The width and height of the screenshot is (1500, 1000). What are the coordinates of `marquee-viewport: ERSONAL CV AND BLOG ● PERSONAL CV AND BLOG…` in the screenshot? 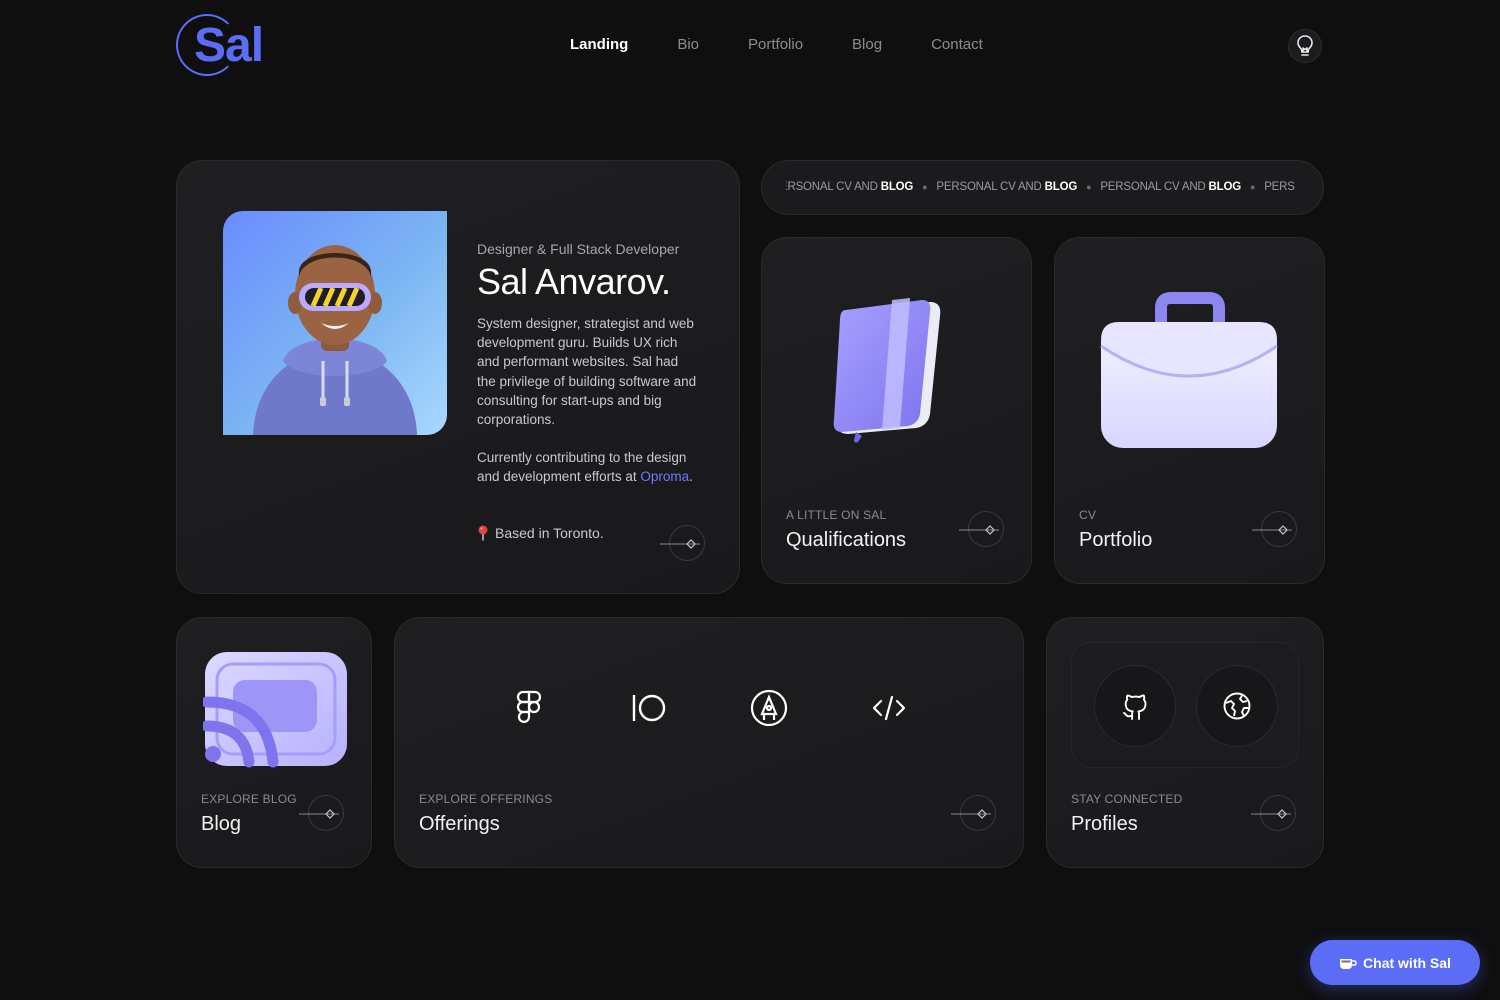 It's located at (1042, 187).